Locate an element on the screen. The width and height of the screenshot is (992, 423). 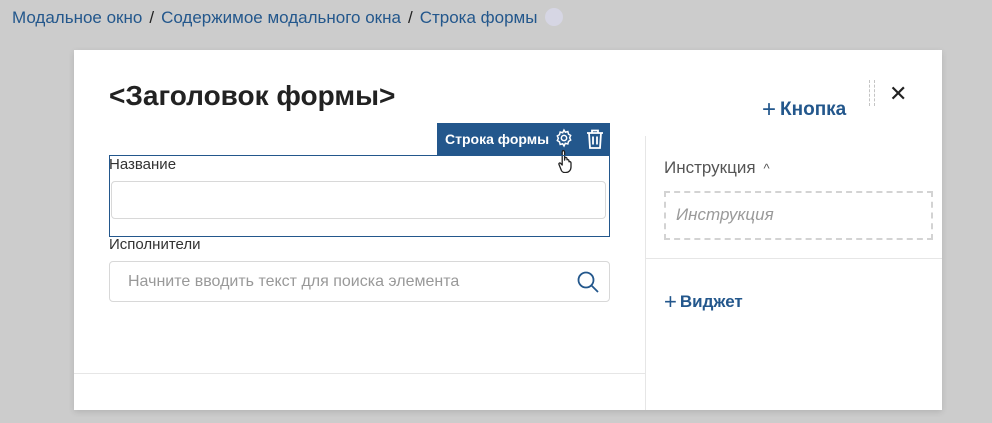
drag-handle is located at coordinates (872, 93).